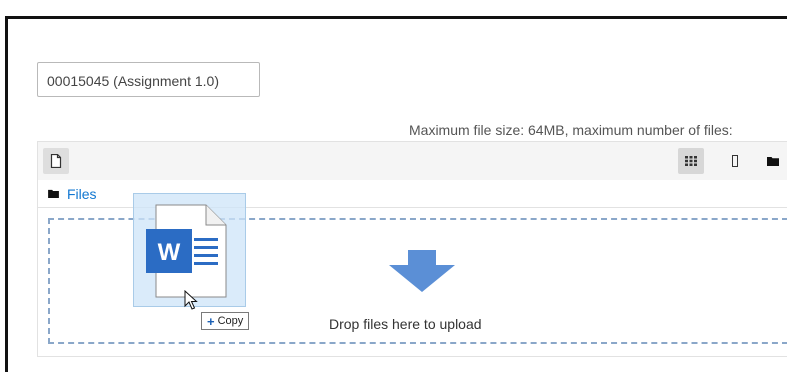  I want to click on file-picker-toolbar, so click(412, 161).